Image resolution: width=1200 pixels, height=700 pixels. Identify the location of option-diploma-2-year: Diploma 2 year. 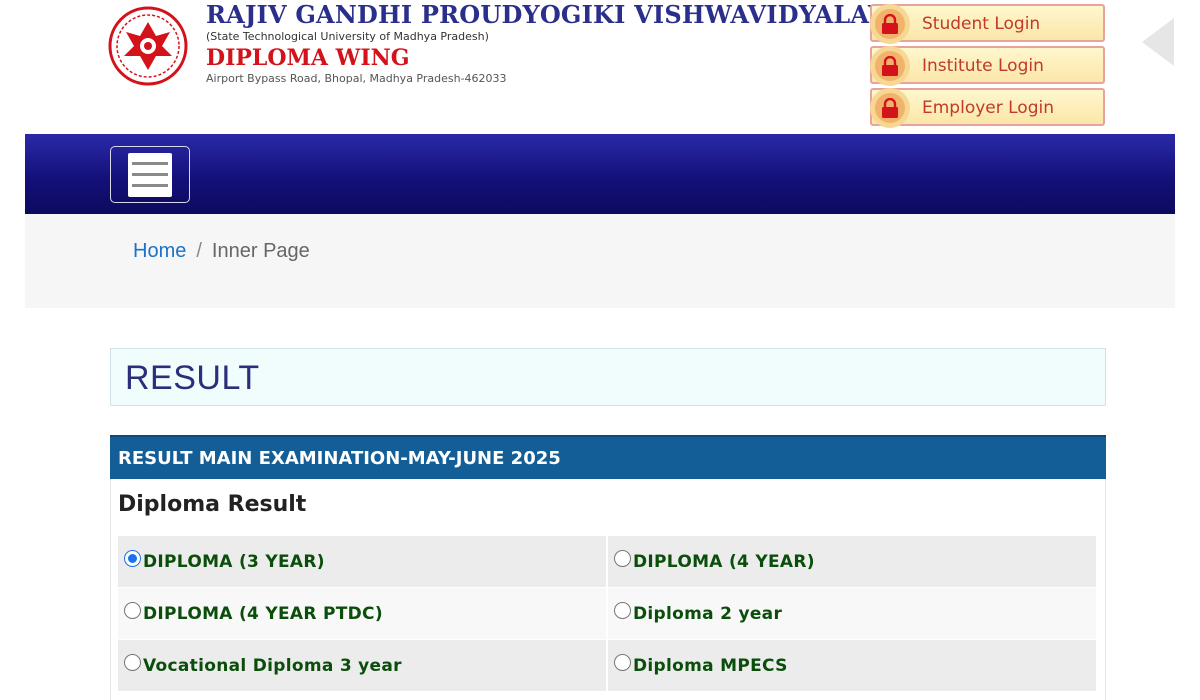
(852, 613).